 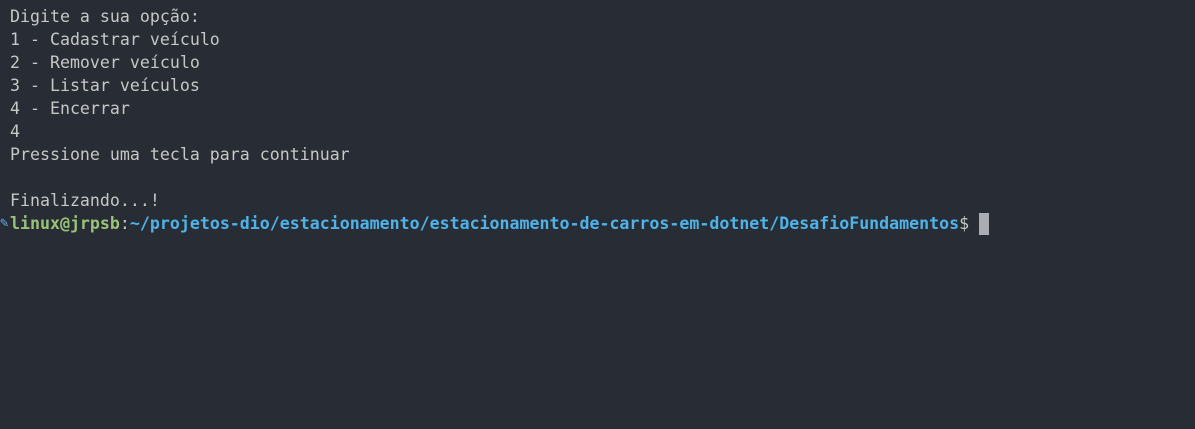 What do you see at coordinates (4, 223) in the screenshot?
I see `prompt-marker-icon: ✎` at bounding box center [4, 223].